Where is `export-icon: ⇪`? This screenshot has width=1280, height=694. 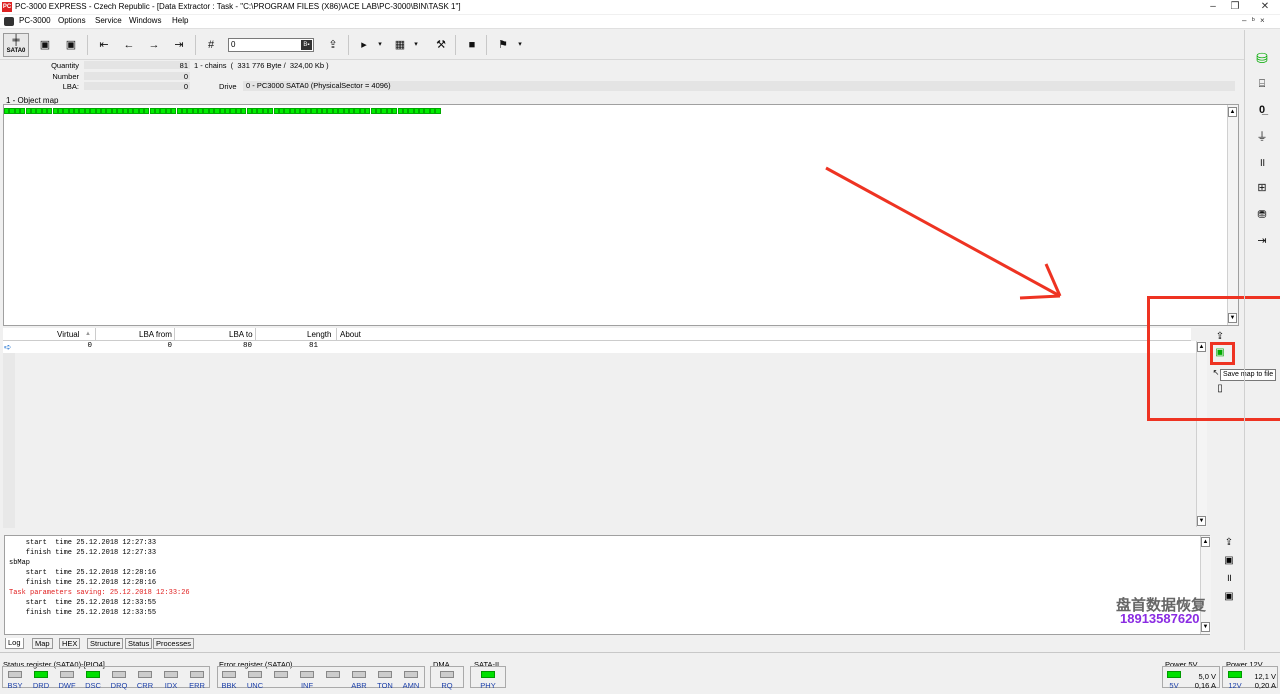 export-icon: ⇪ is located at coordinates (333, 45).